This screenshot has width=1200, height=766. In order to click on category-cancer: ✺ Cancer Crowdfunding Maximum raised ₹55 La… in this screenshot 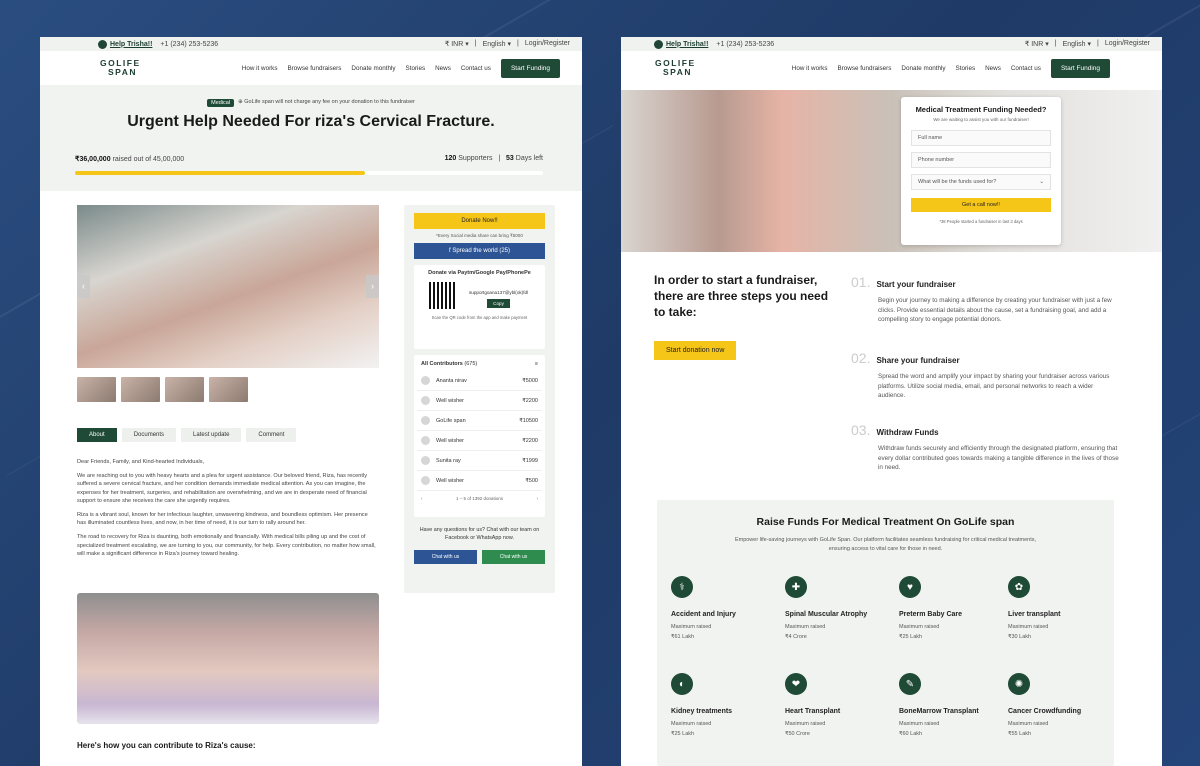, I will do `click(1060, 705)`.